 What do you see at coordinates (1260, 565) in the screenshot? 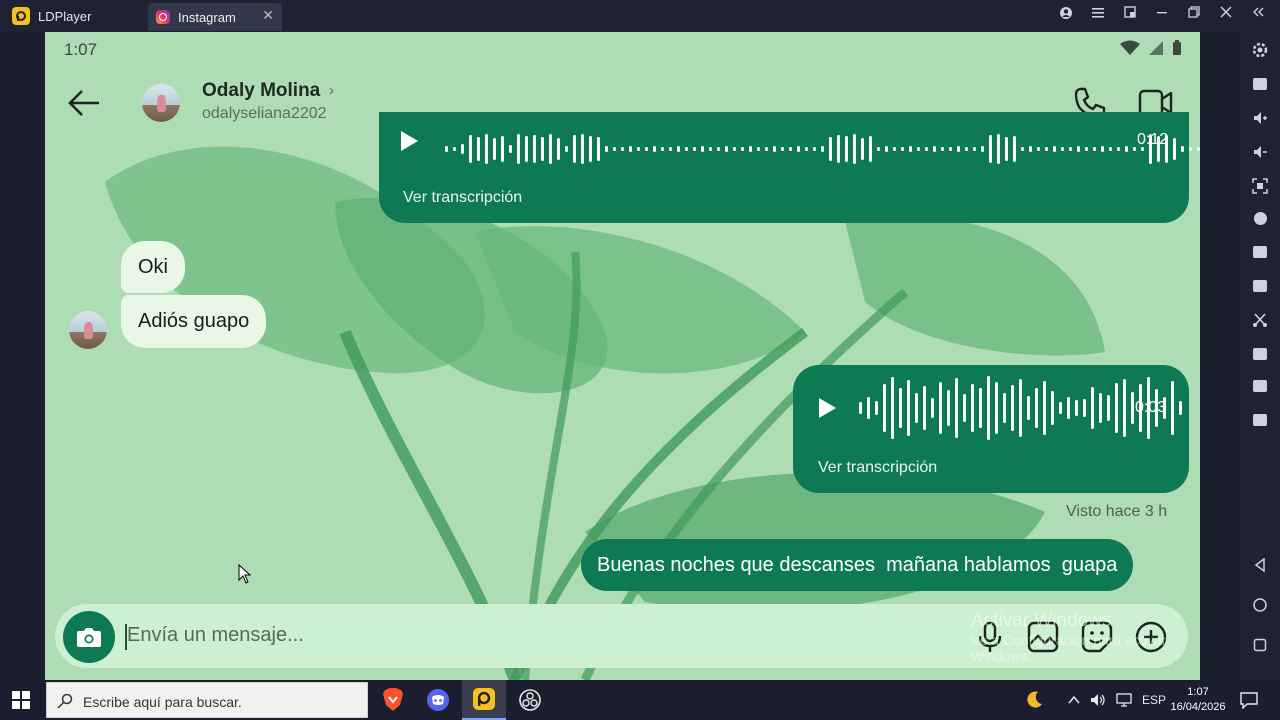
I see `android-back-icon` at bounding box center [1260, 565].